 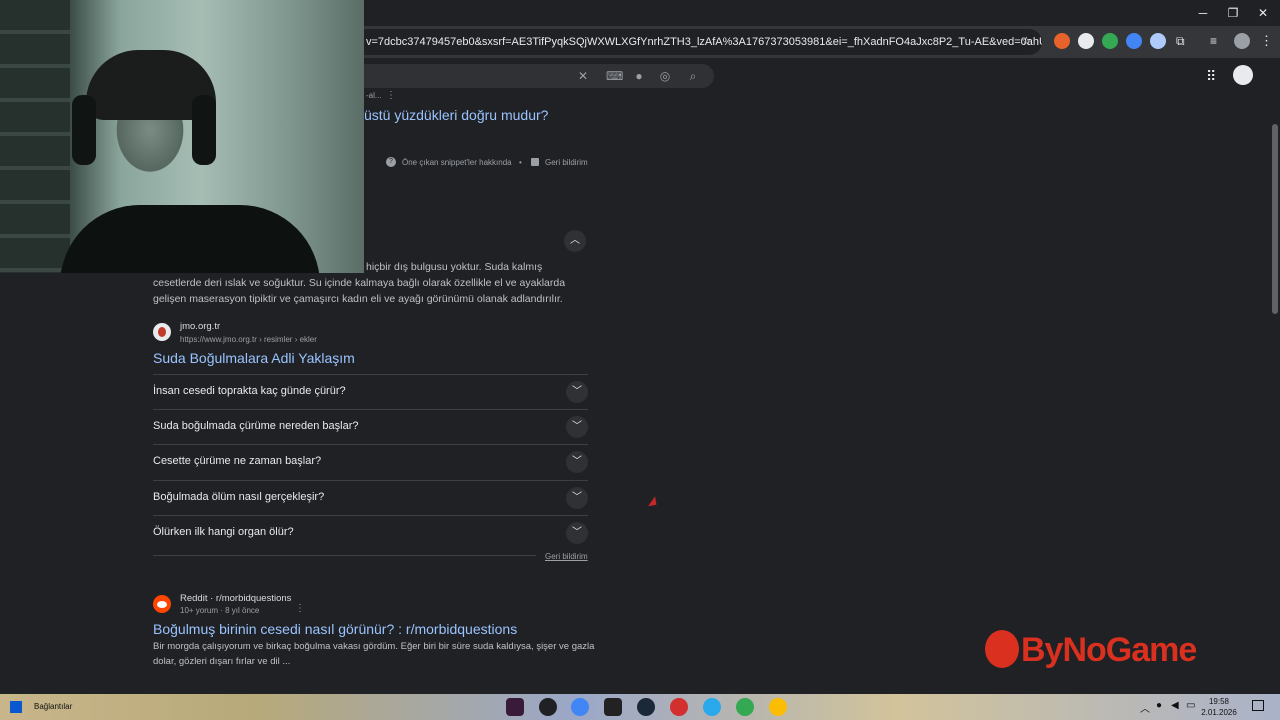 What do you see at coordinates (223, 532) in the screenshot?
I see `related-question-text: Ölürken ilk hangi organ ölür?` at bounding box center [223, 532].